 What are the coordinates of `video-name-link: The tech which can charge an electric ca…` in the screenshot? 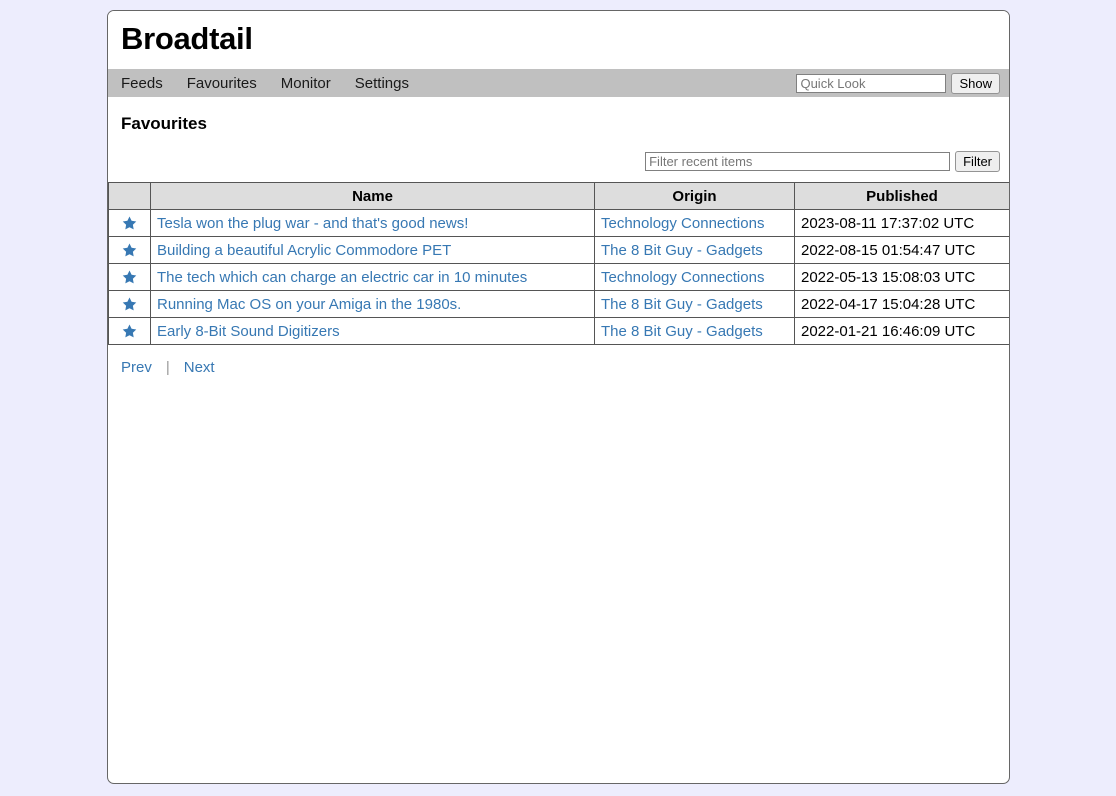 It's located at (342, 277).